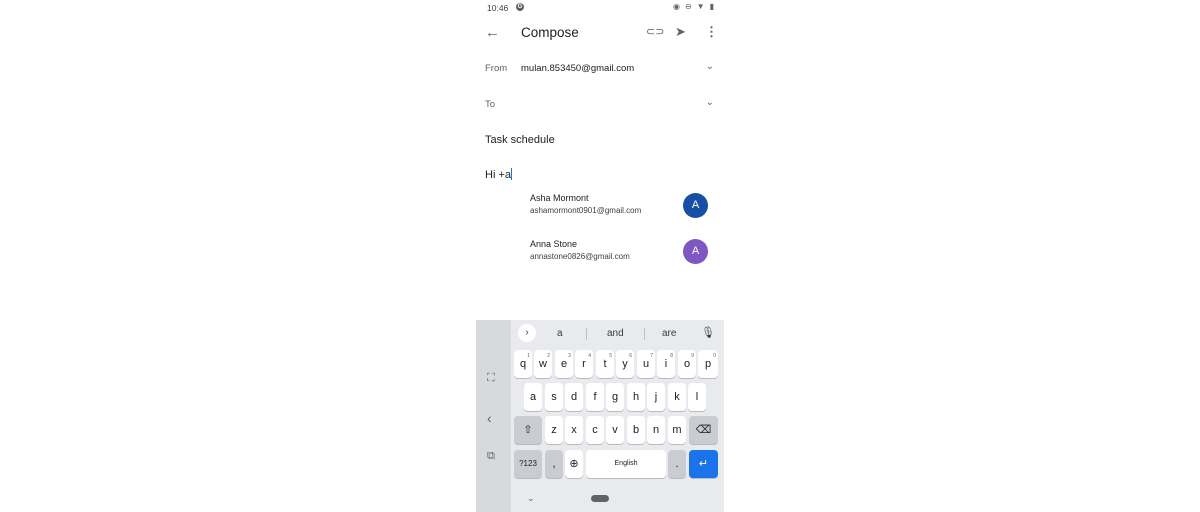 This screenshot has width=1200, height=512. What do you see at coordinates (600, 498) in the screenshot?
I see `home-handle` at bounding box center [600, 498].